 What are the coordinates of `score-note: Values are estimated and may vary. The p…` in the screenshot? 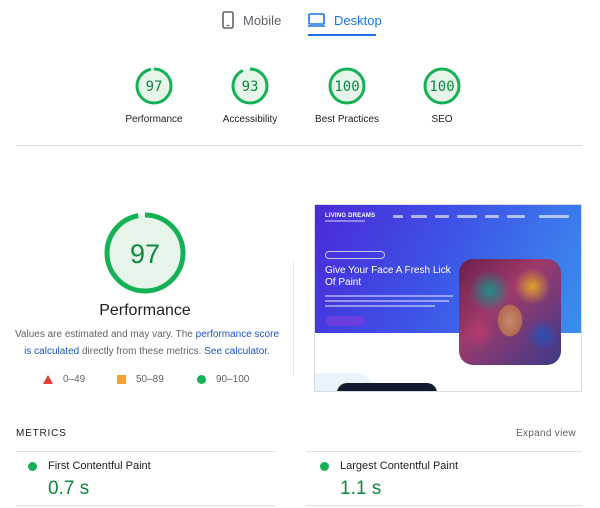 It's located at (147, 343).